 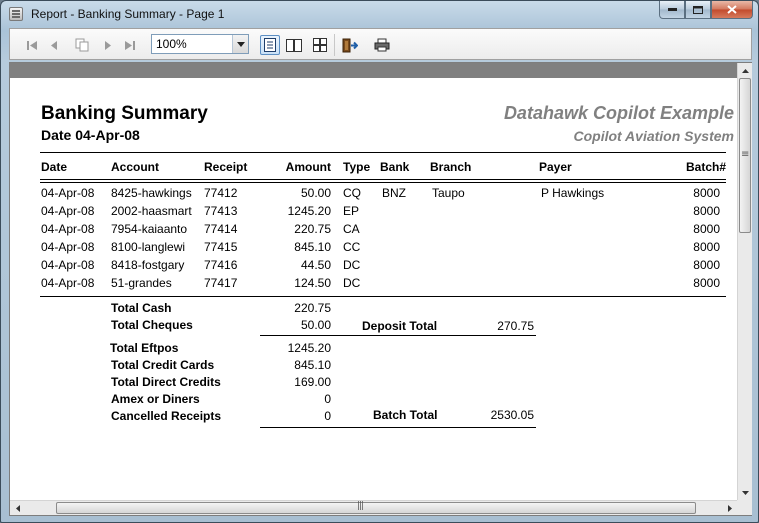 I want to click on four-page-view-button, so click(x=320, y=45).